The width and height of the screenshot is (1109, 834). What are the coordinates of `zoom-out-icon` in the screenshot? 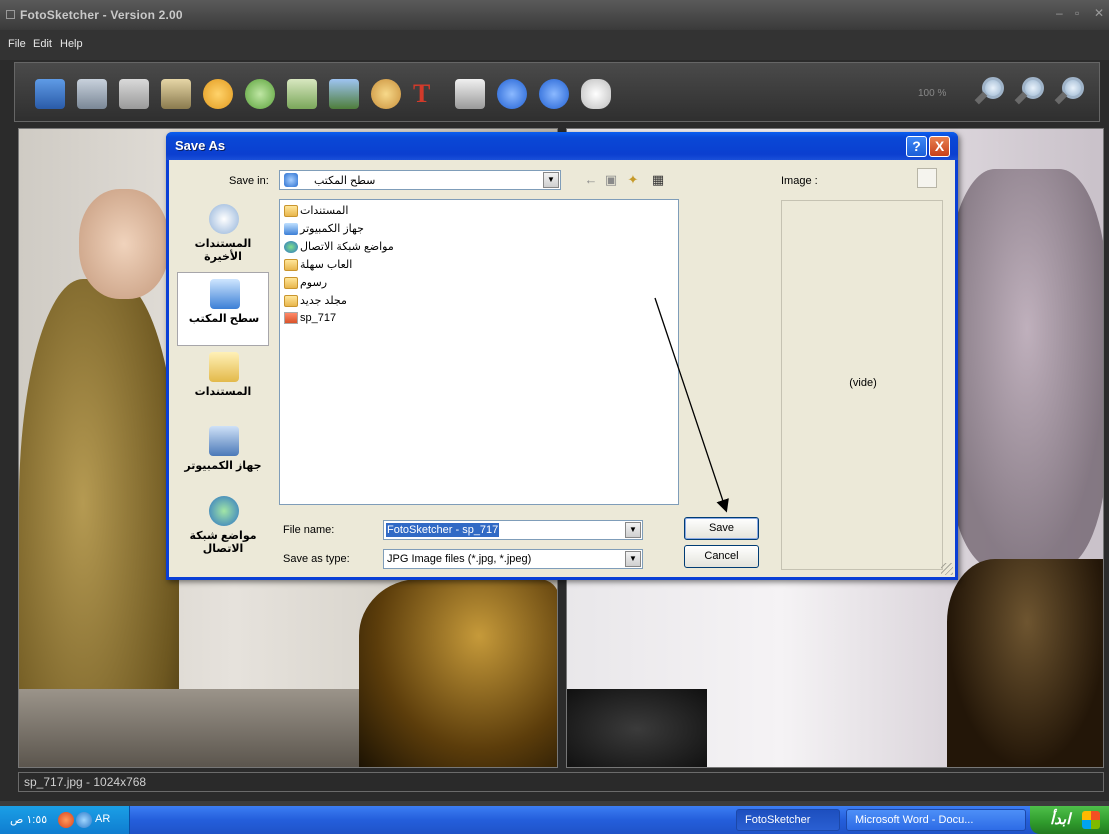 It's located at (1029, 94).